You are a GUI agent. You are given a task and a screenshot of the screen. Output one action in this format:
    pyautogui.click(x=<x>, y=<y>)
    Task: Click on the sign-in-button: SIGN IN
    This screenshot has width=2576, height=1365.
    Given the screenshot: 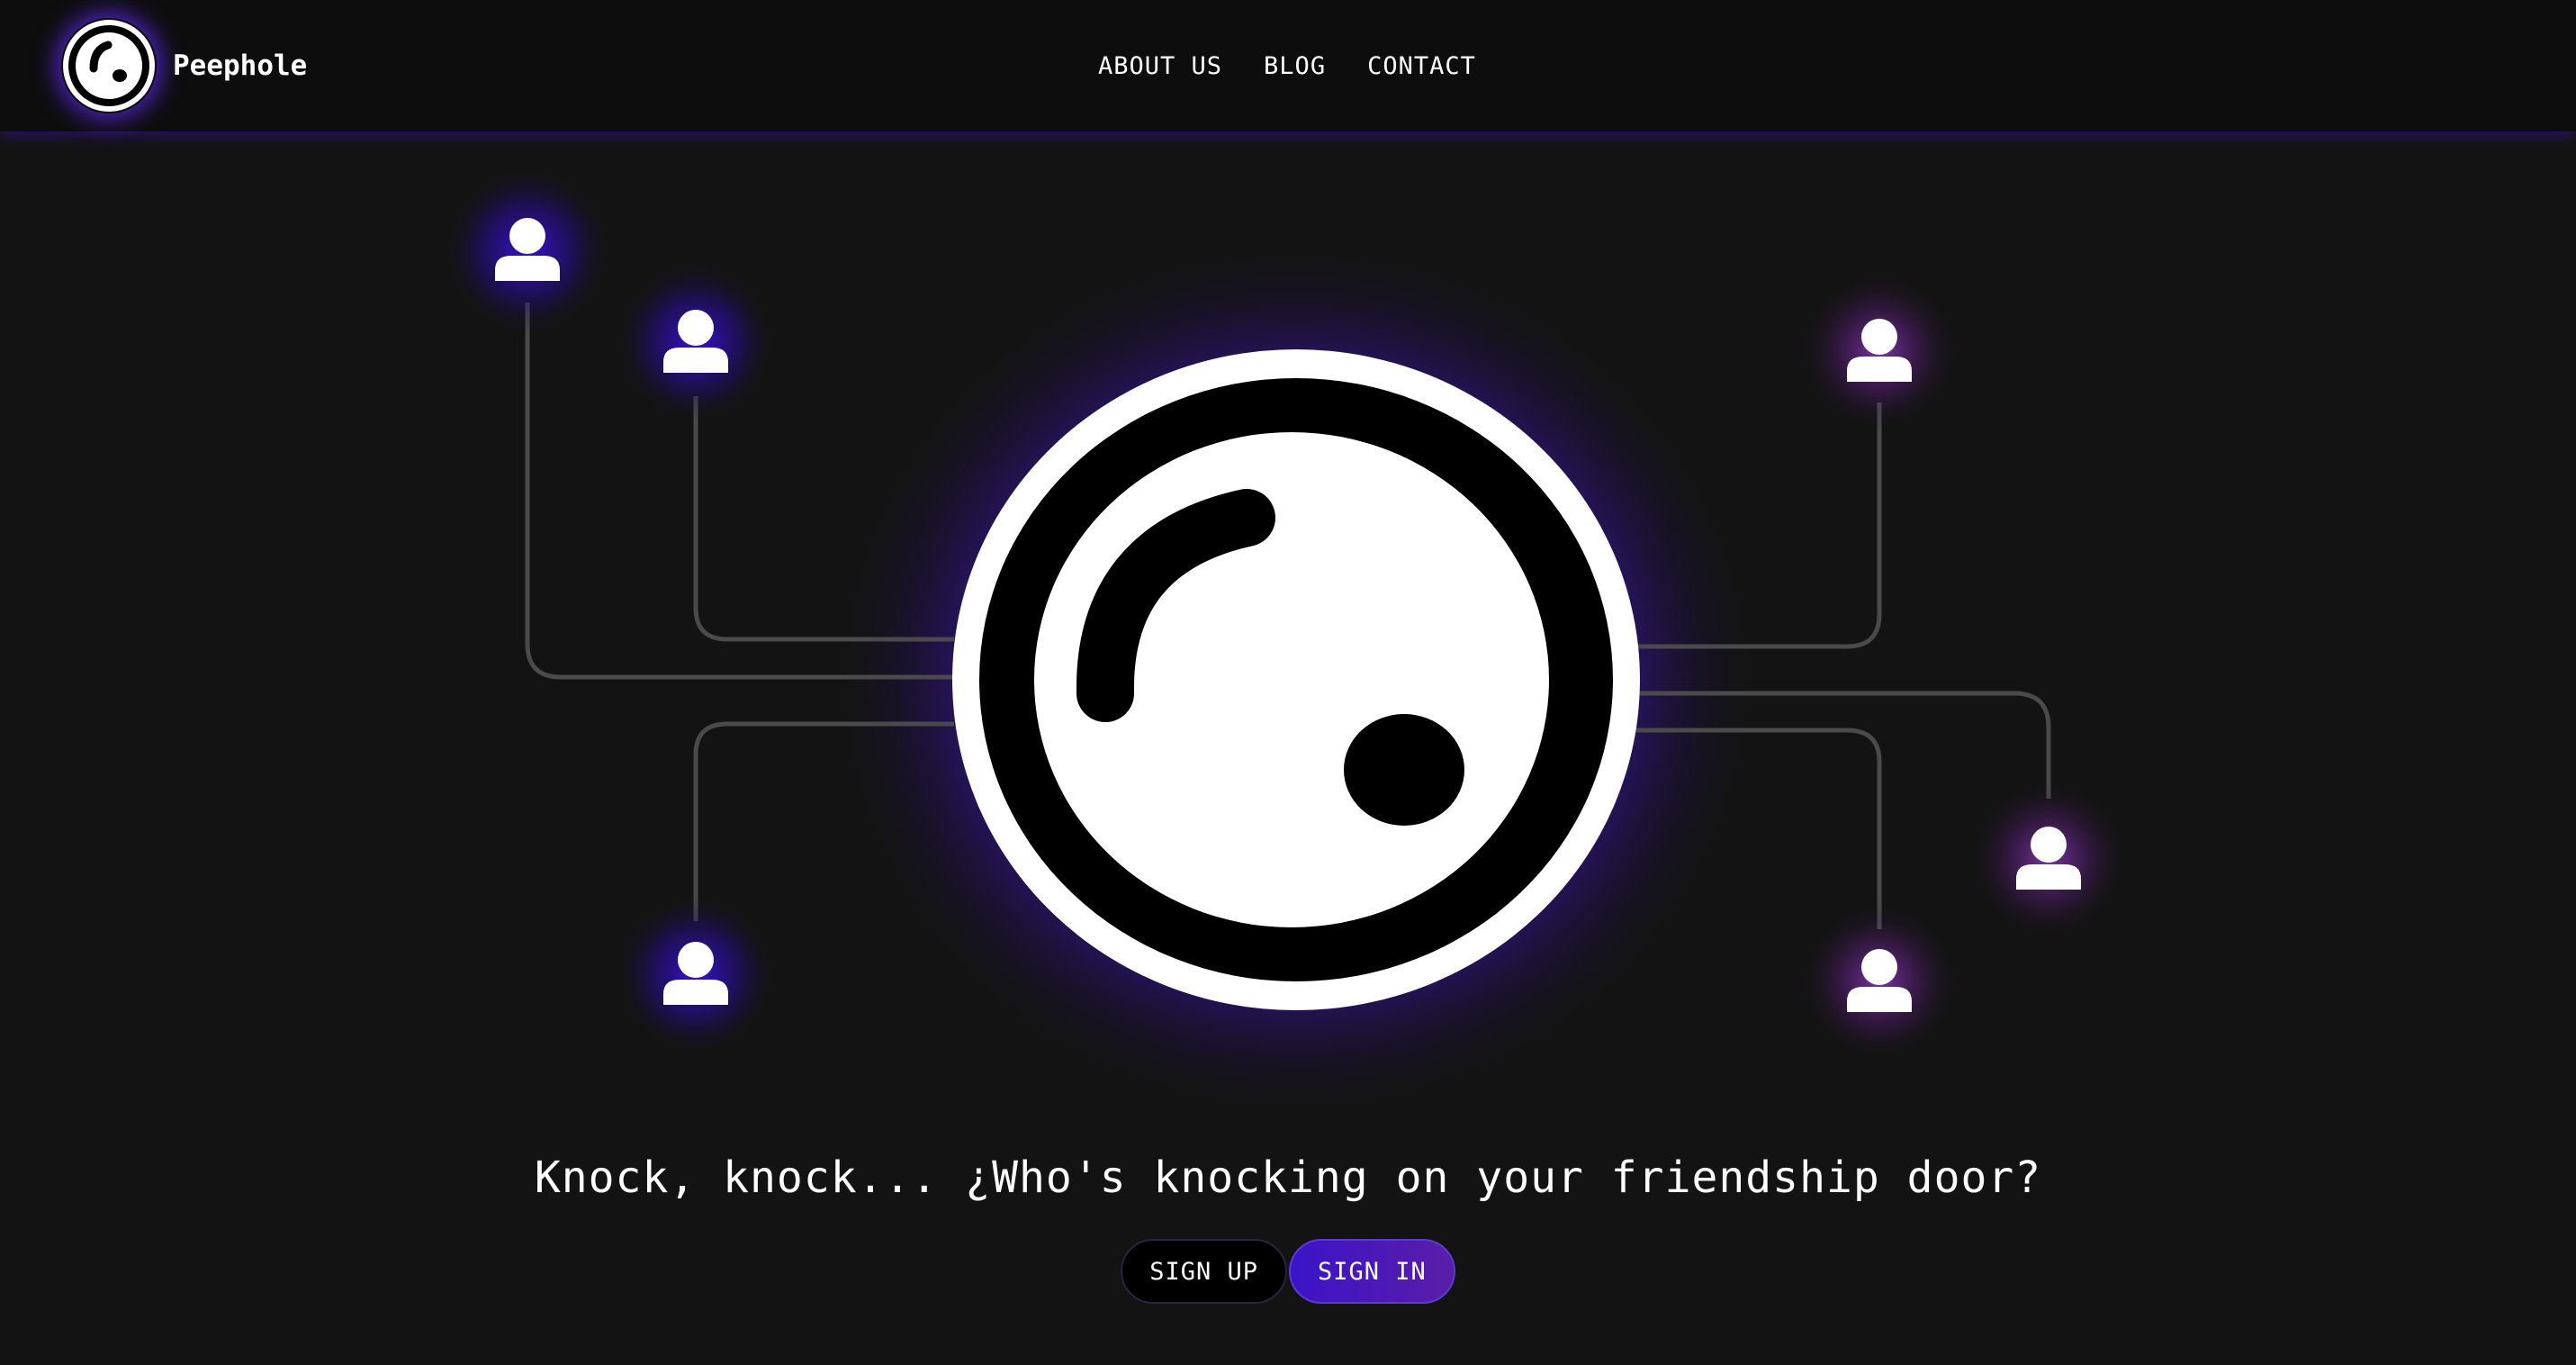 What is the action you would take?
    pyautogui.click(x=1372, y=1271)
    